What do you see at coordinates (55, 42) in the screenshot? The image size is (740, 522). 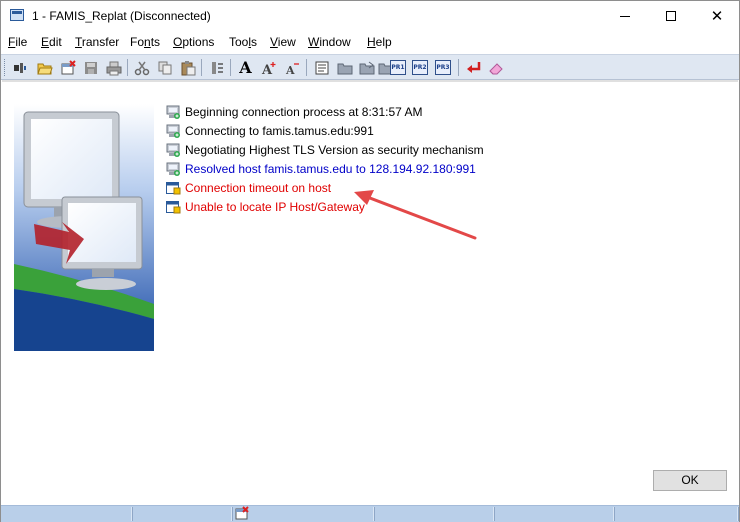 I see `menu-edit-label: dit` at bounding box center [55, 42].